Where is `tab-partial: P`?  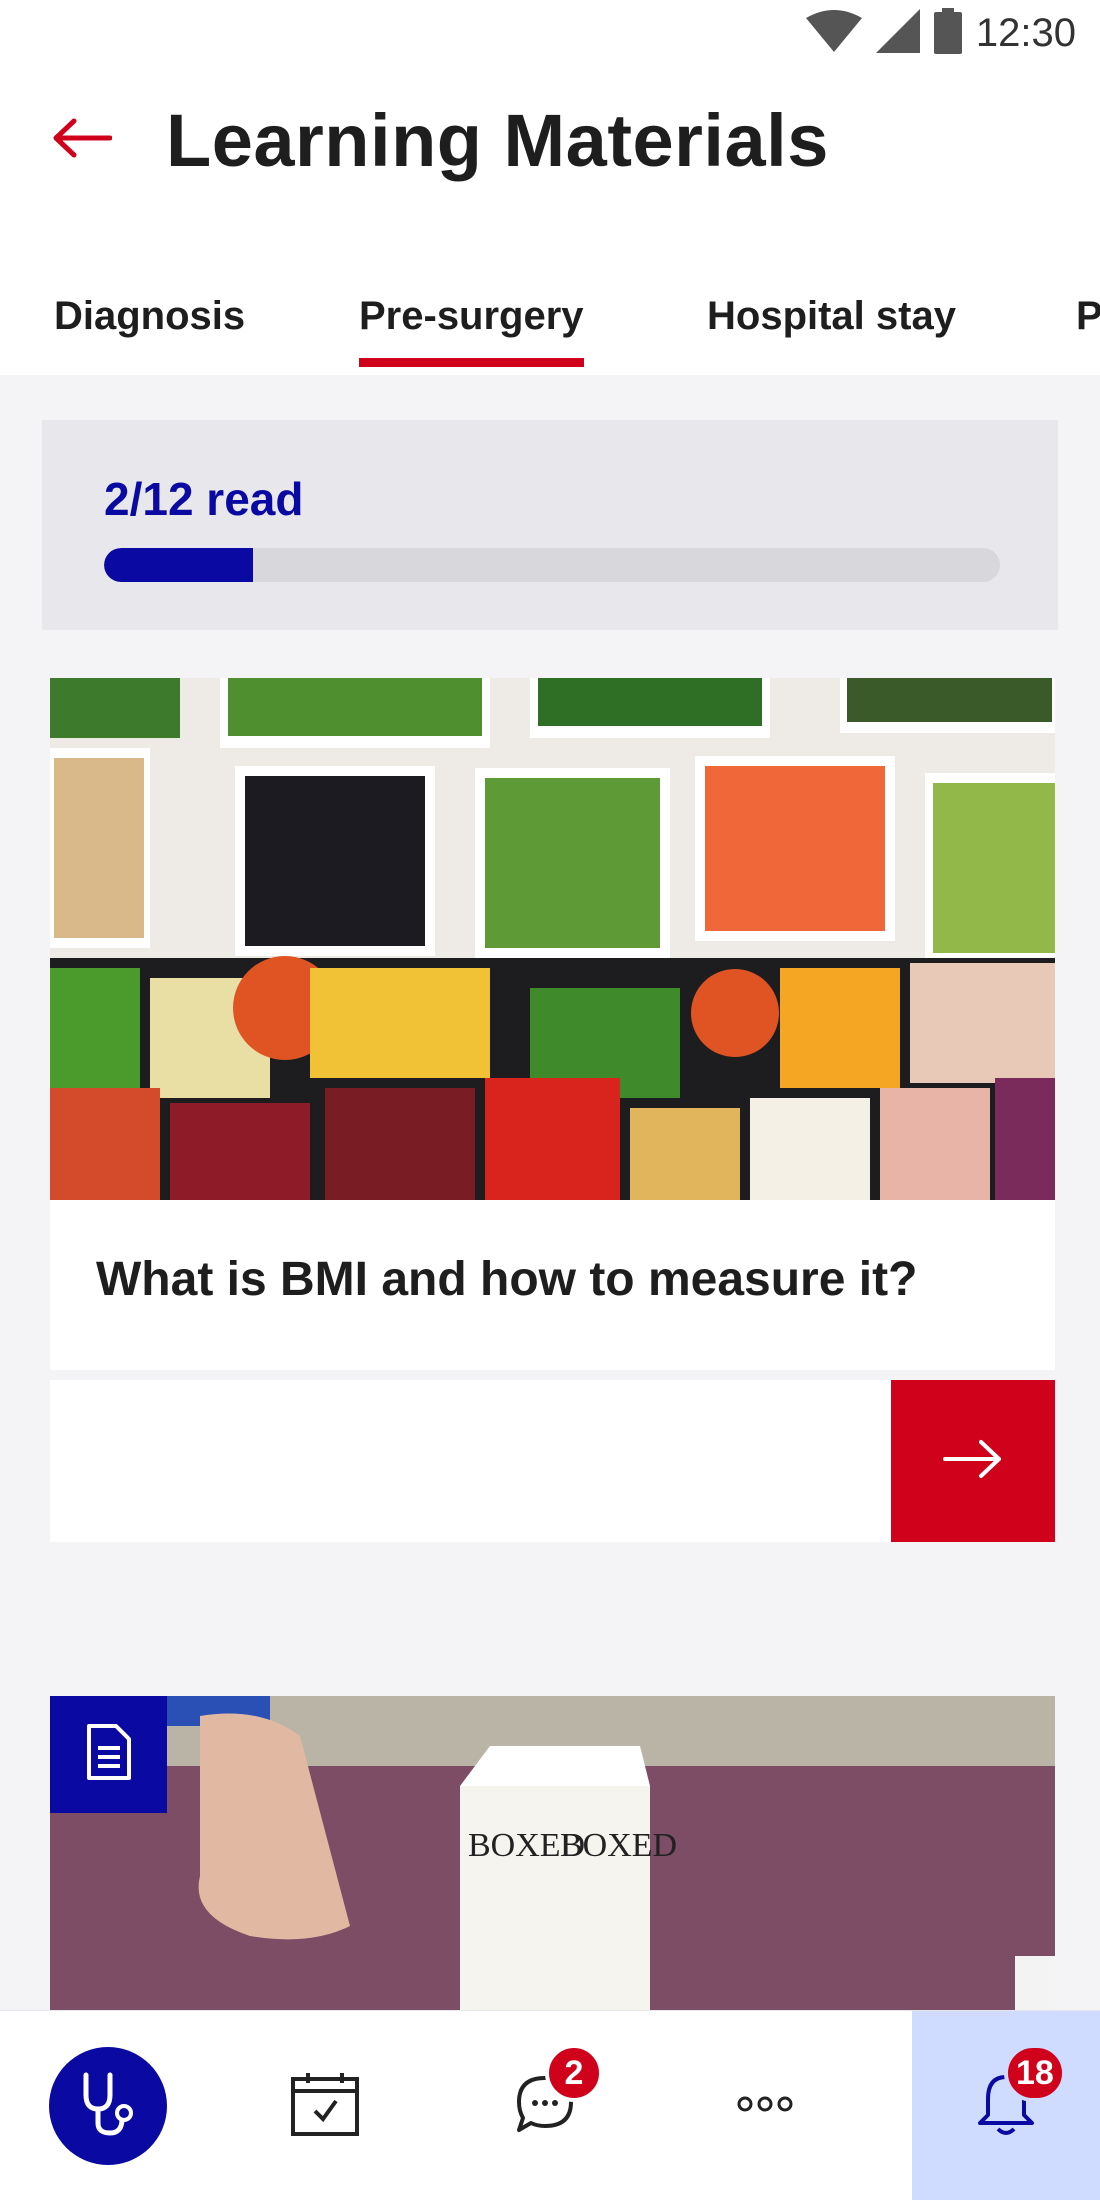
tab-partial: P is located at coordinates (1088, 316).